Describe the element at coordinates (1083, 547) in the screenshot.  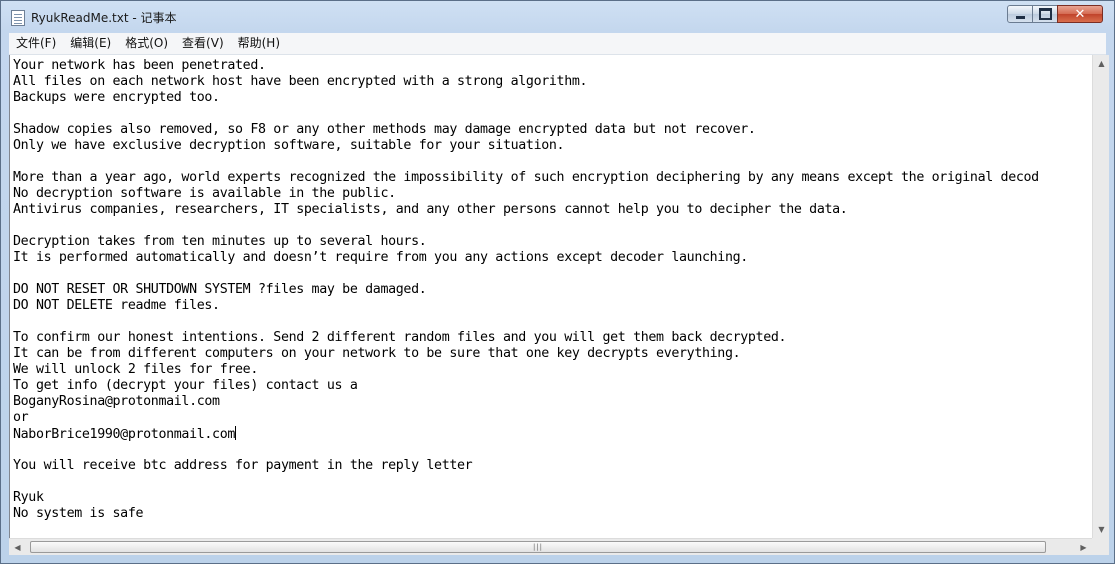
I see `scroll-right-icon: ▶` at that location.